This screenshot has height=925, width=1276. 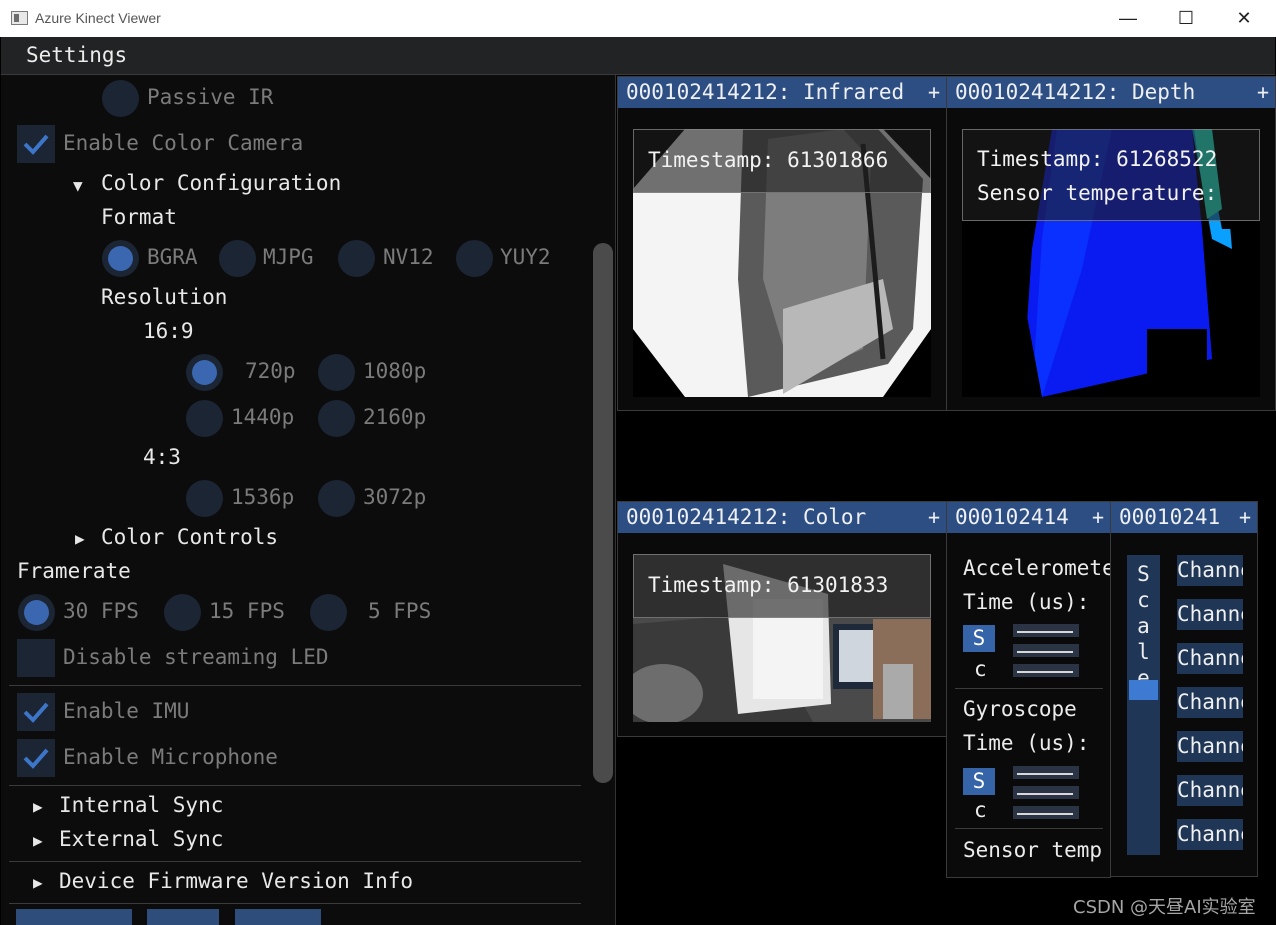 I want to click on format-option: YUY2, so click(x=525, y=257).